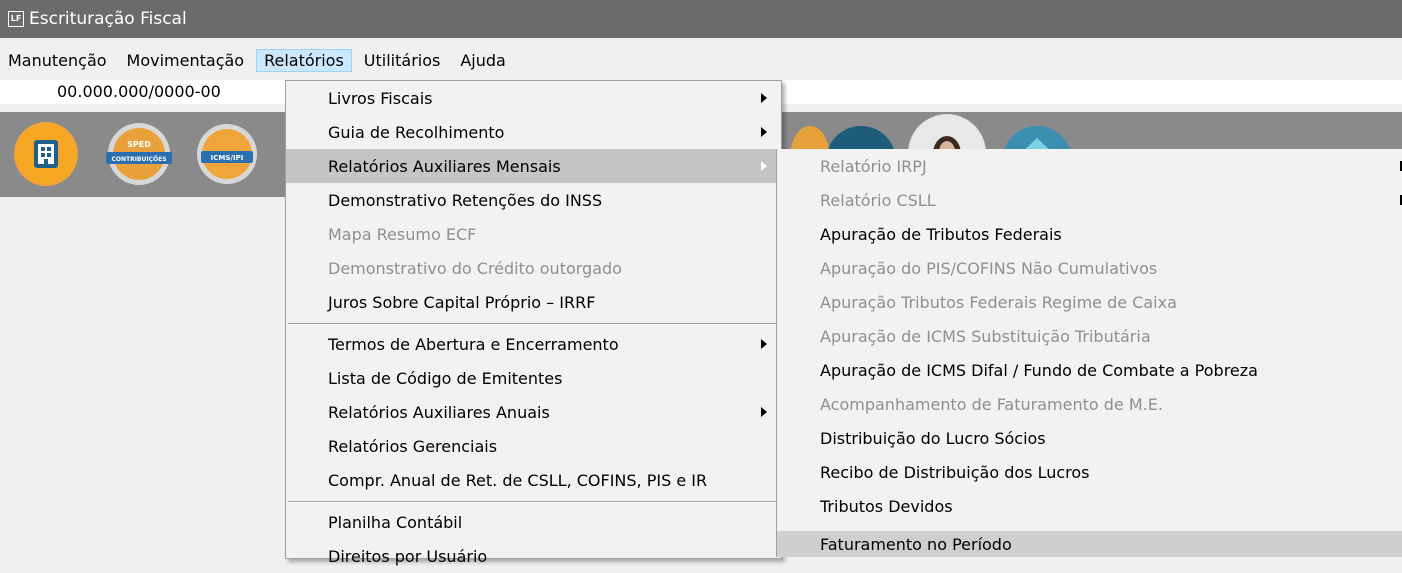 The image size is (1402, 573). Describe the element at coordinates (1089, 472) in the screenshot. I see `submenu-item-recibo-distribuicao: Recibo de Distribuição dos Lucros` at that location.